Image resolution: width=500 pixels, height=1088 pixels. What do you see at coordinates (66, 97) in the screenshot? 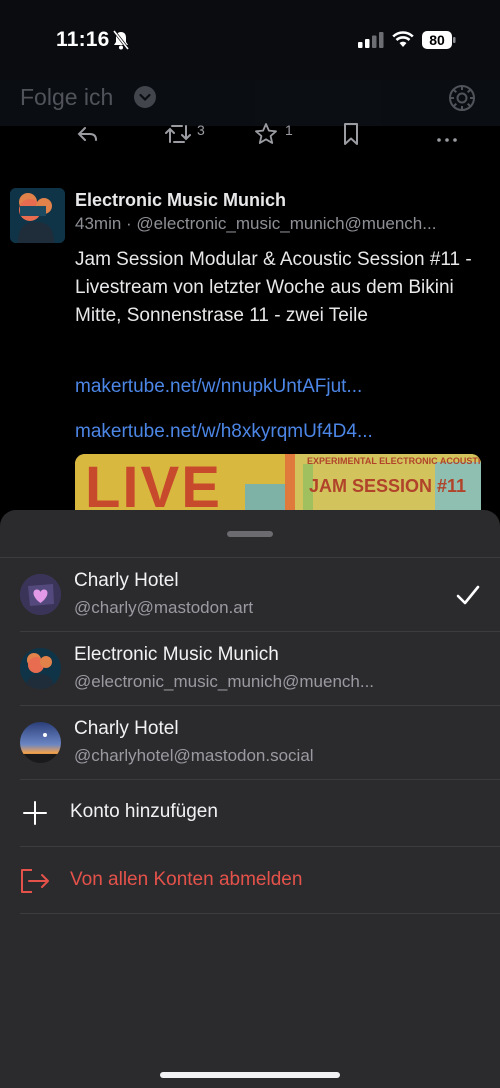
I see `timeline-title: Folge ich` at bounding box center [66, 97].